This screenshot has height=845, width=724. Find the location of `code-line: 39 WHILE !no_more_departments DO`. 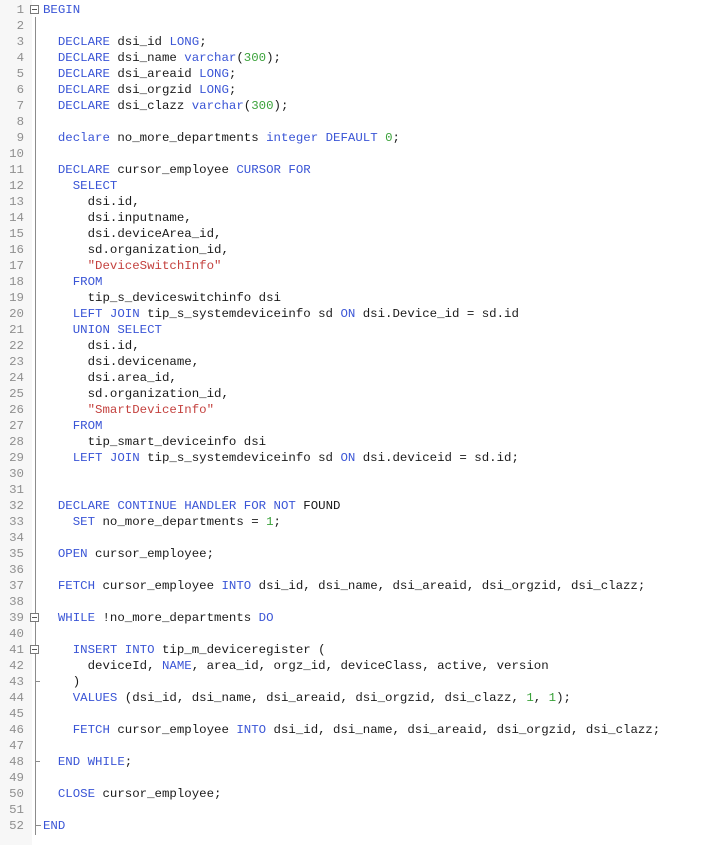

code-line: 39 WHILE !no_more_departments DO is located at coordinates (362, 618).